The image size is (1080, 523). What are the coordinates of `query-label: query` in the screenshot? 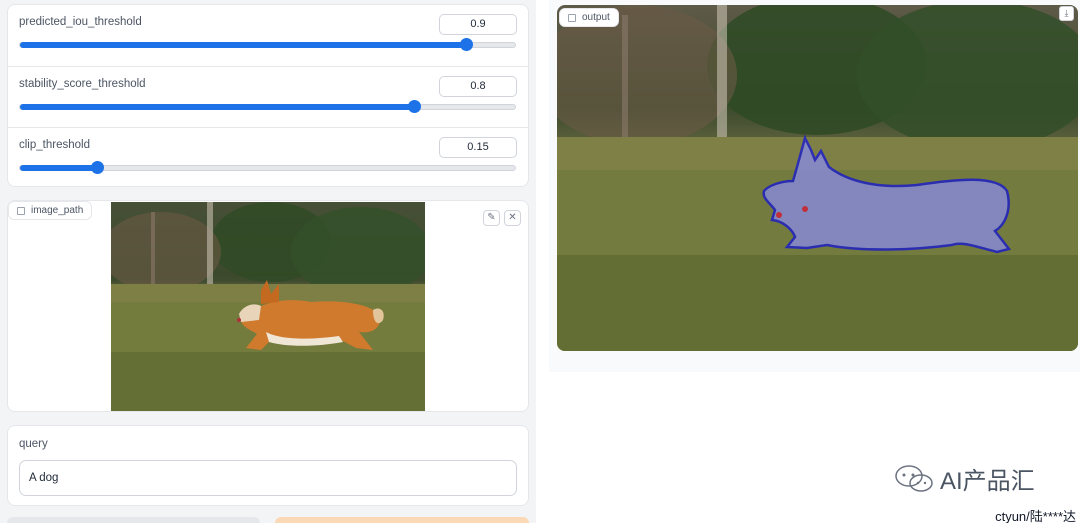 It's located at (33, 444).